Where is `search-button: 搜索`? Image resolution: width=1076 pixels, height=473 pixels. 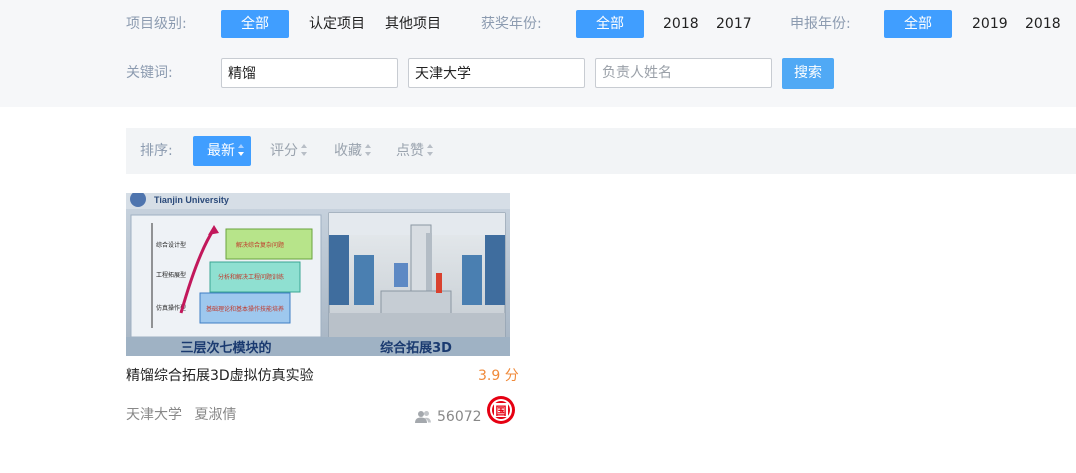
search-button: 搜索 is located at coordinates (808, 73).